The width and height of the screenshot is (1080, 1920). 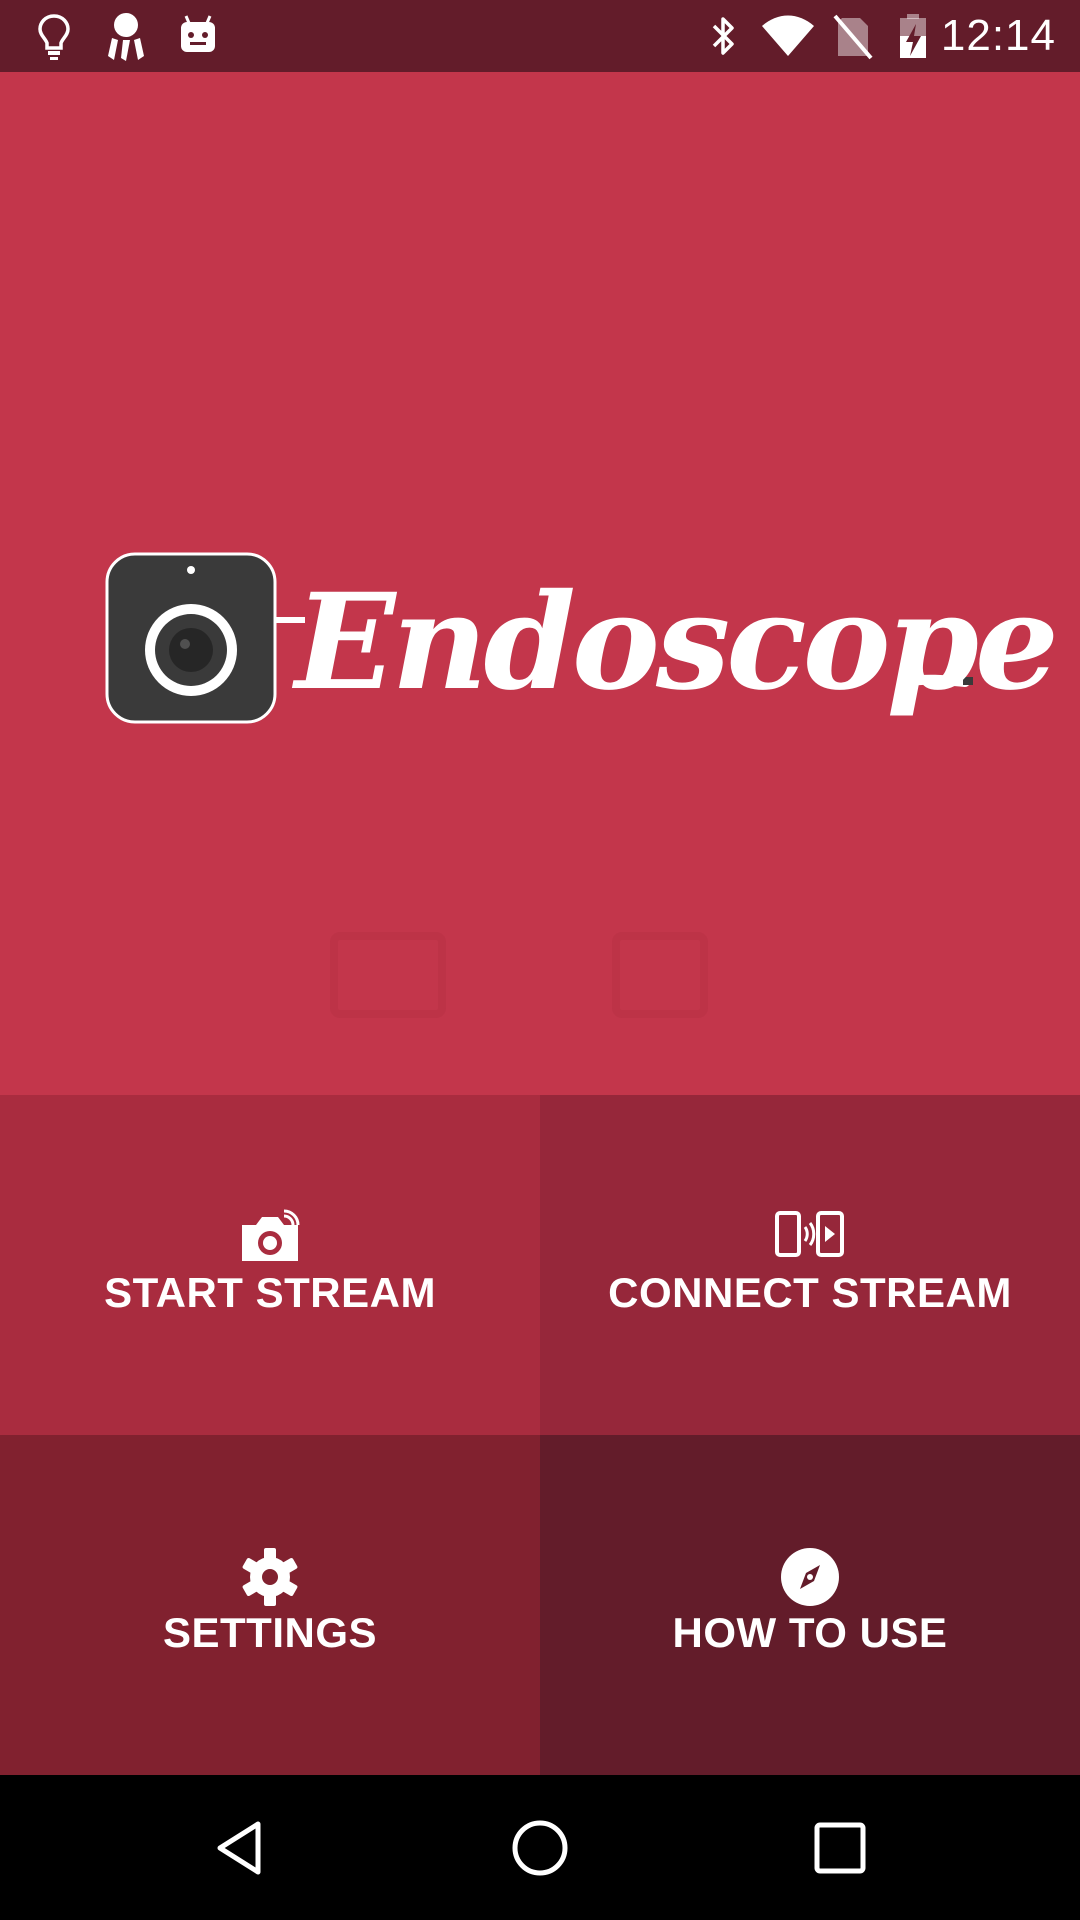 I want to click on how-to-use-button: HOW TO USE, so click(x=810, y=1605).